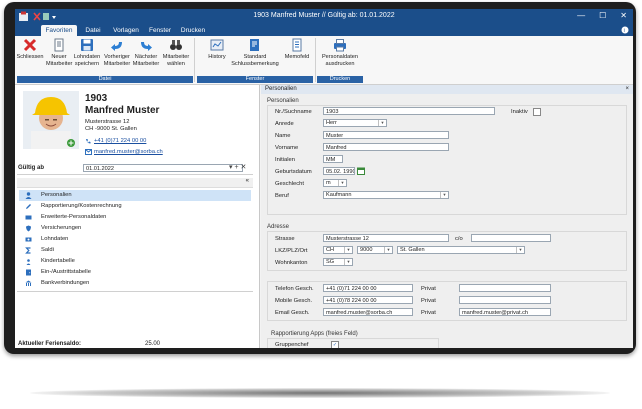 This screenshot has height=409, width=642. What do you see at coordinates (386, 135) in the screenshot?
I see `name-input: Muster` at bounding box center [386, 135].